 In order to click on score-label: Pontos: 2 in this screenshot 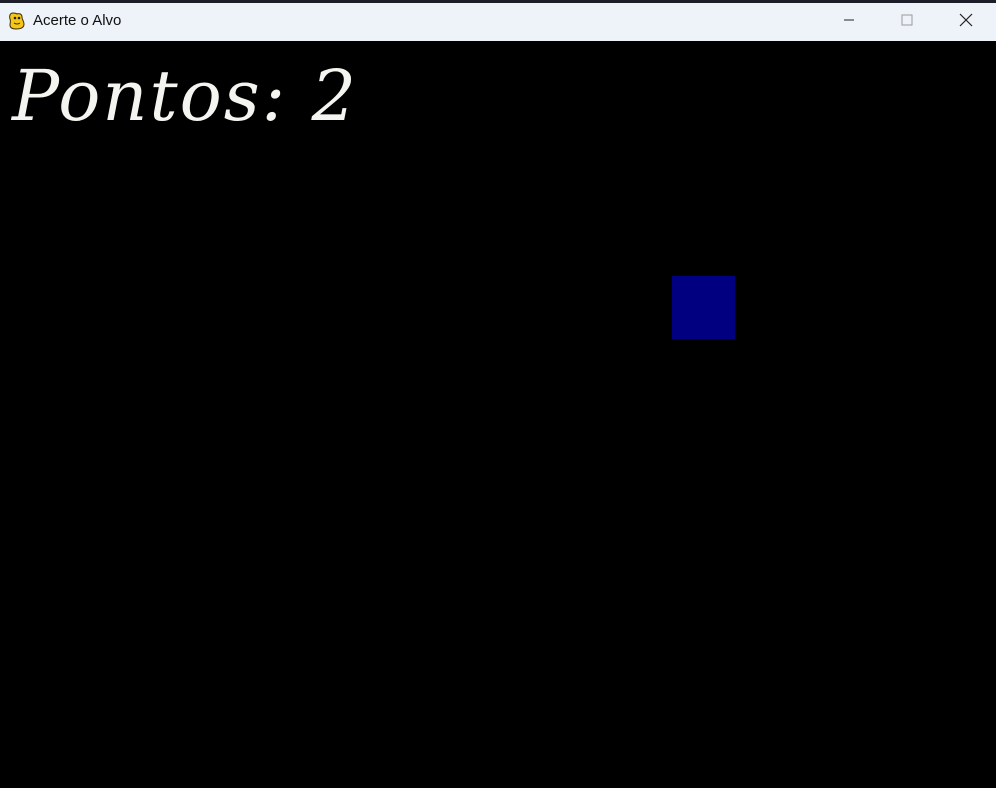, I will do `click(185, 96)`.